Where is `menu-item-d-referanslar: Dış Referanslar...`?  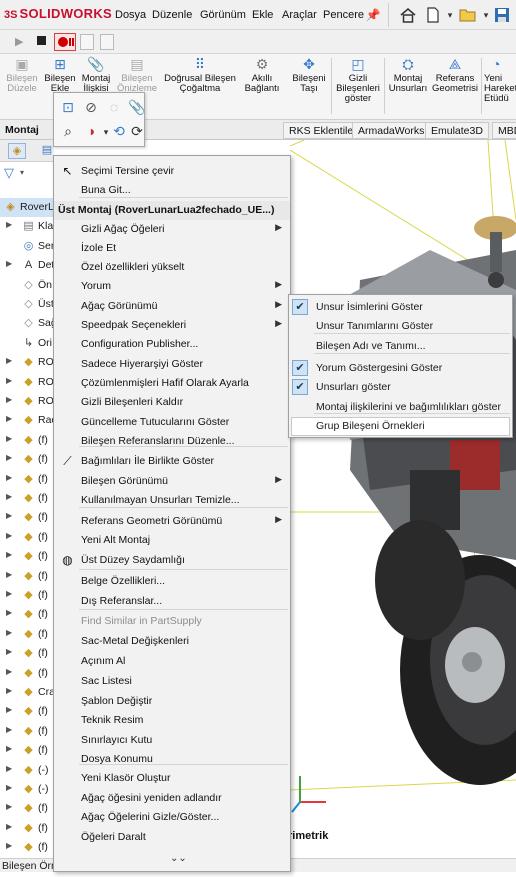 menu-item-d-referanslar: Dış Referanslar... is located at coordinates (172, 601).